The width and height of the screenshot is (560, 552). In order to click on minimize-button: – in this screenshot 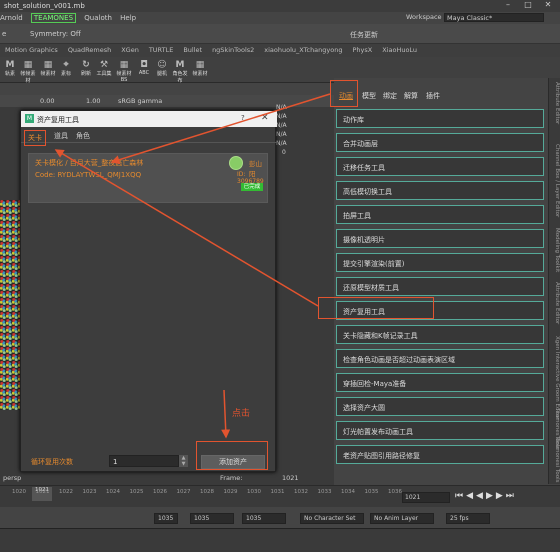, I will do `click(508, 6)`.